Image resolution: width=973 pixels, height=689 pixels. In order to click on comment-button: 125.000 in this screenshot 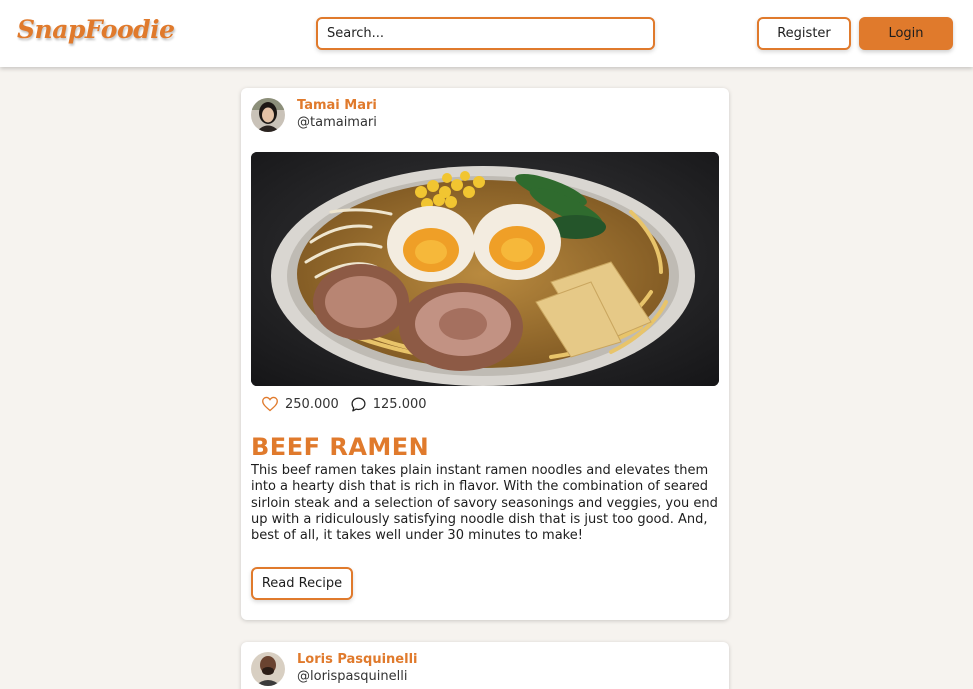, I will do `click(388, 404)`.